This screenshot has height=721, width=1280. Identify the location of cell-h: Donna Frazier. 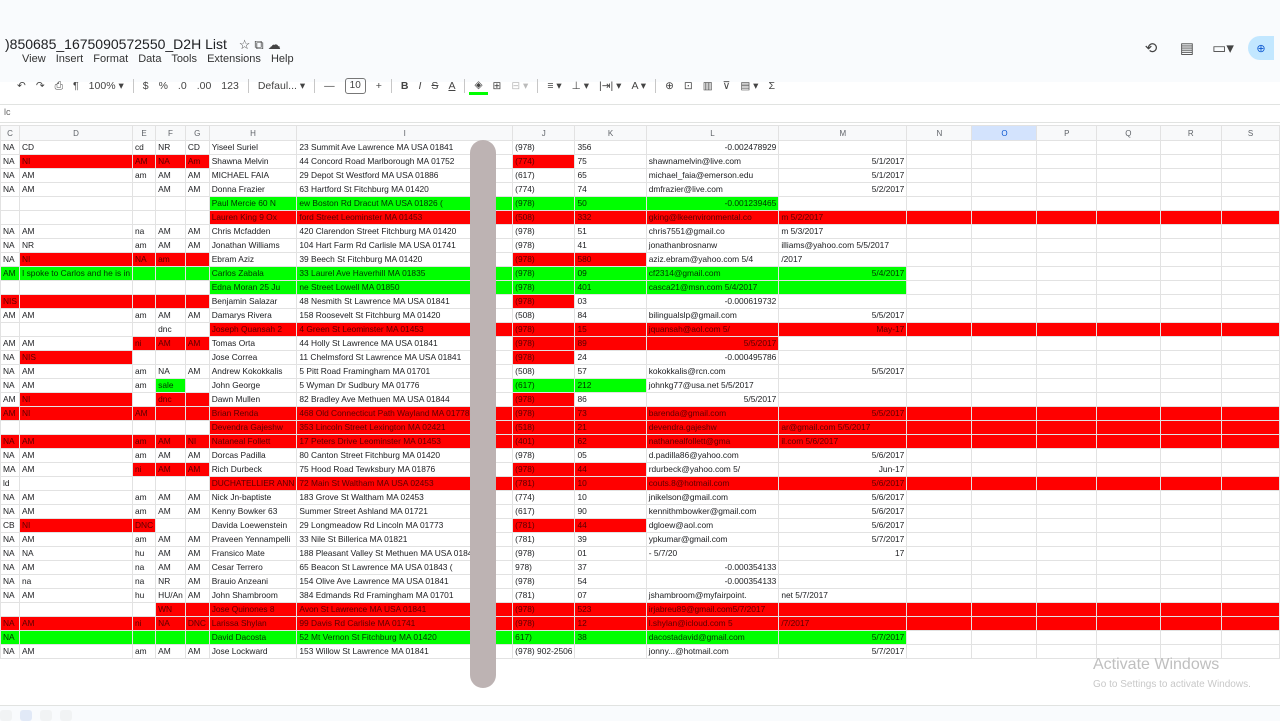
(253, 189).